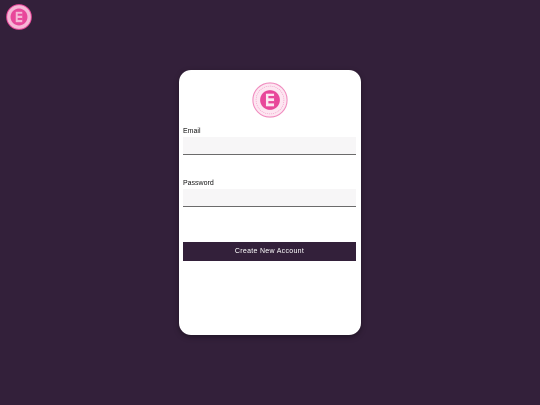  What do you see at coordinates (19, 17) in the screenshot?
I see `corner-logo-icon` at bounding box center [19, 17].